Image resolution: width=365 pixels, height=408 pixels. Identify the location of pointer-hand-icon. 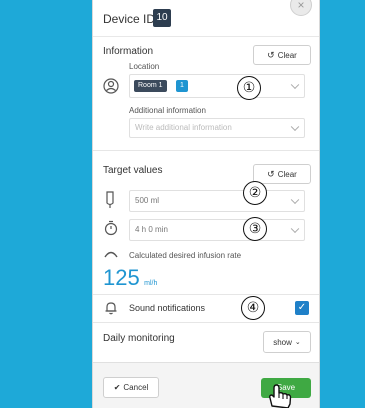
(280, 396).